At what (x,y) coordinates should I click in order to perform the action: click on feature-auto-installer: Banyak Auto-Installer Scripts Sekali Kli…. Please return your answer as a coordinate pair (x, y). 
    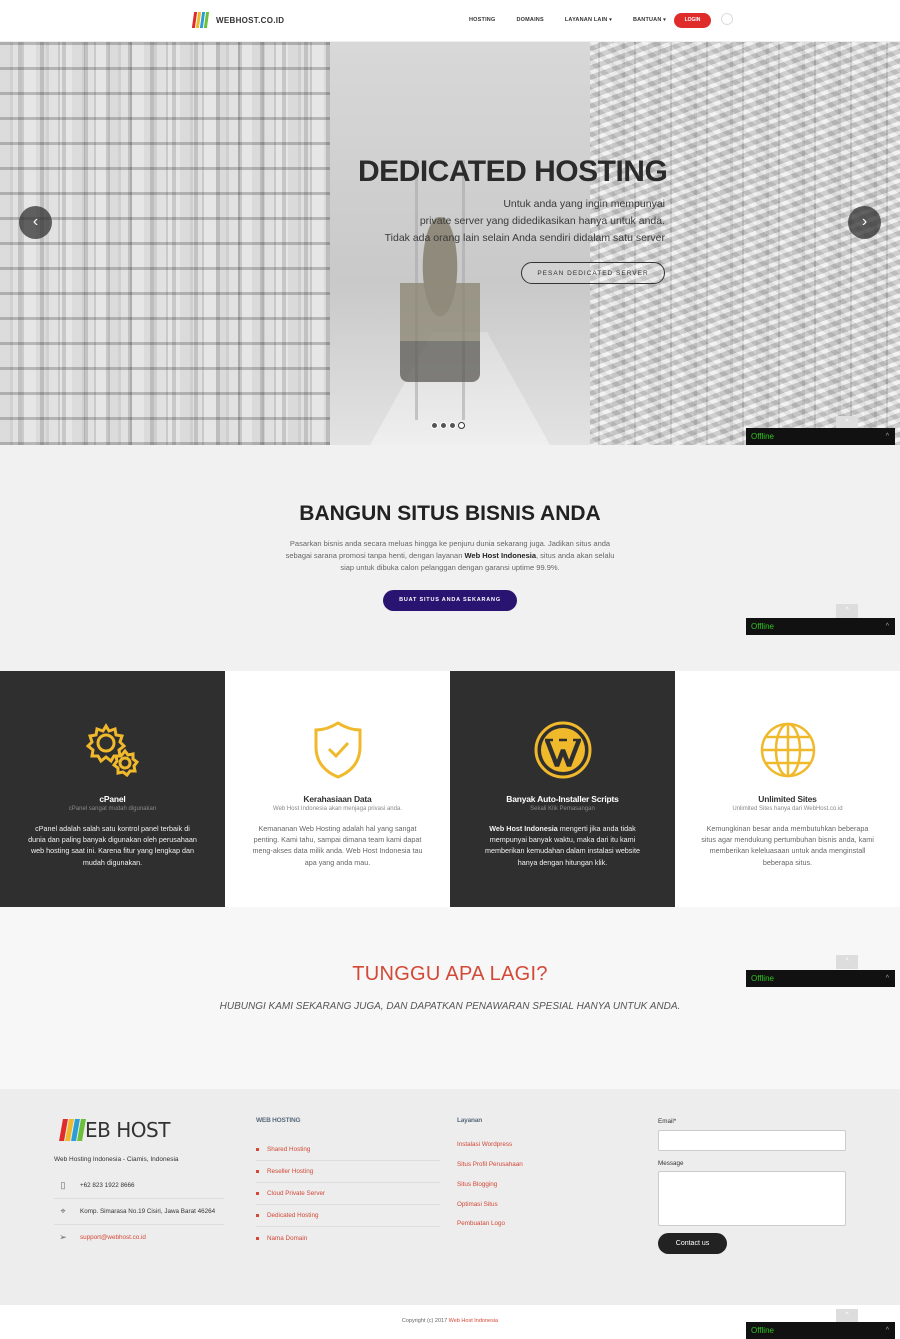
    Looking at the image, I should click on (562, 789).